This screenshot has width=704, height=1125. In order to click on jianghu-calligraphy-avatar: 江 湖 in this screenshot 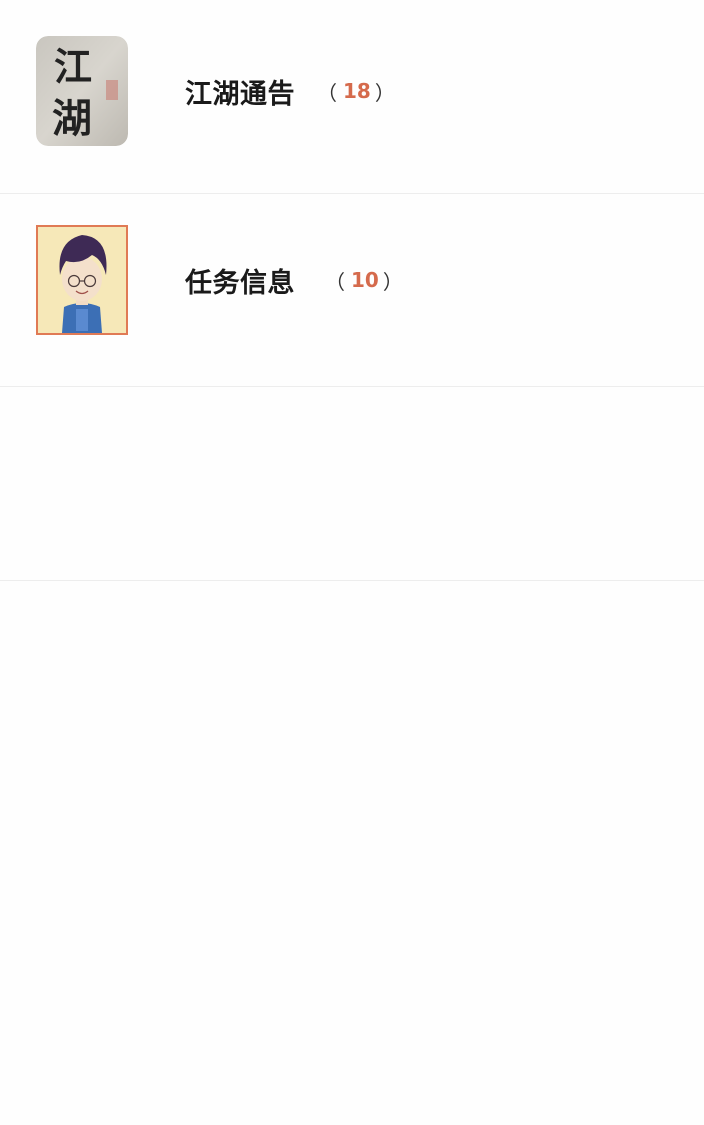, I will do `click(82, 91)`.